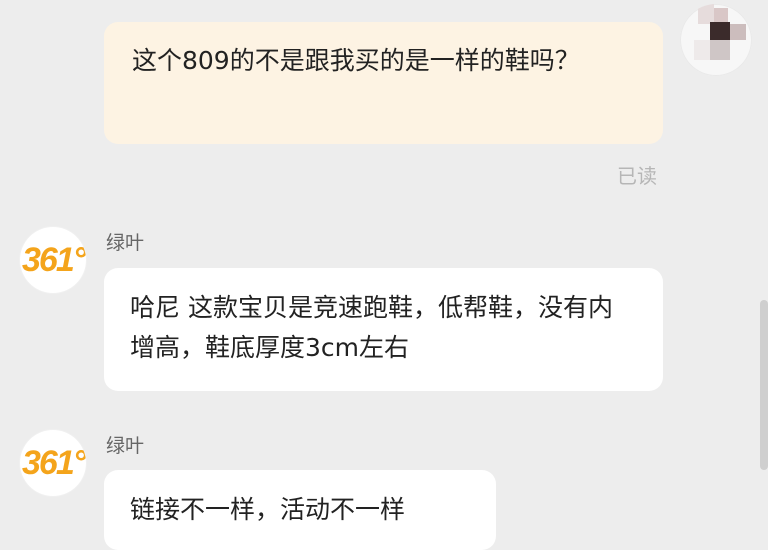 The image size is (768, 550). What do you see at coordinates (764, 385) in the screenshot?
I see `scrollbar` at bounding box center [764, 385].